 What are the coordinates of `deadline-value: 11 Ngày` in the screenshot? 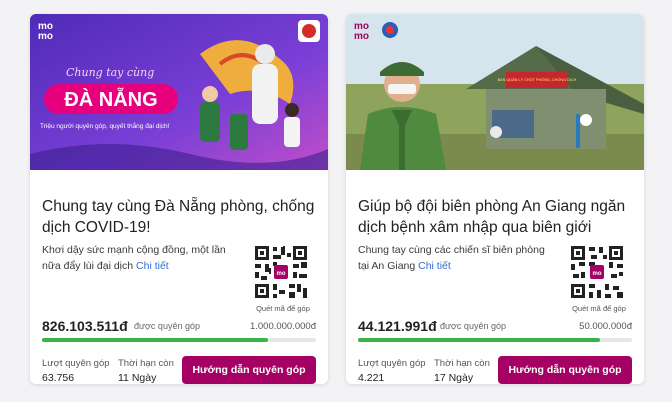 It's located at (137, 378).